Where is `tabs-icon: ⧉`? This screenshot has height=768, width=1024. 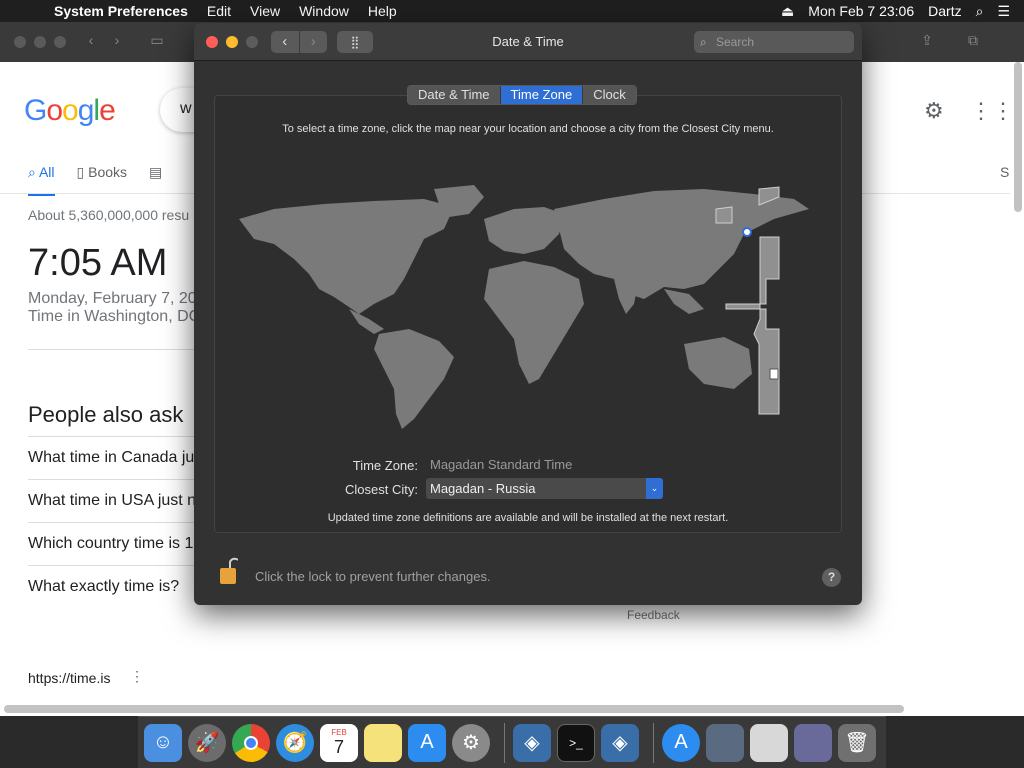
tabs-icon: ⧉ is located at coordinates (973, 42).